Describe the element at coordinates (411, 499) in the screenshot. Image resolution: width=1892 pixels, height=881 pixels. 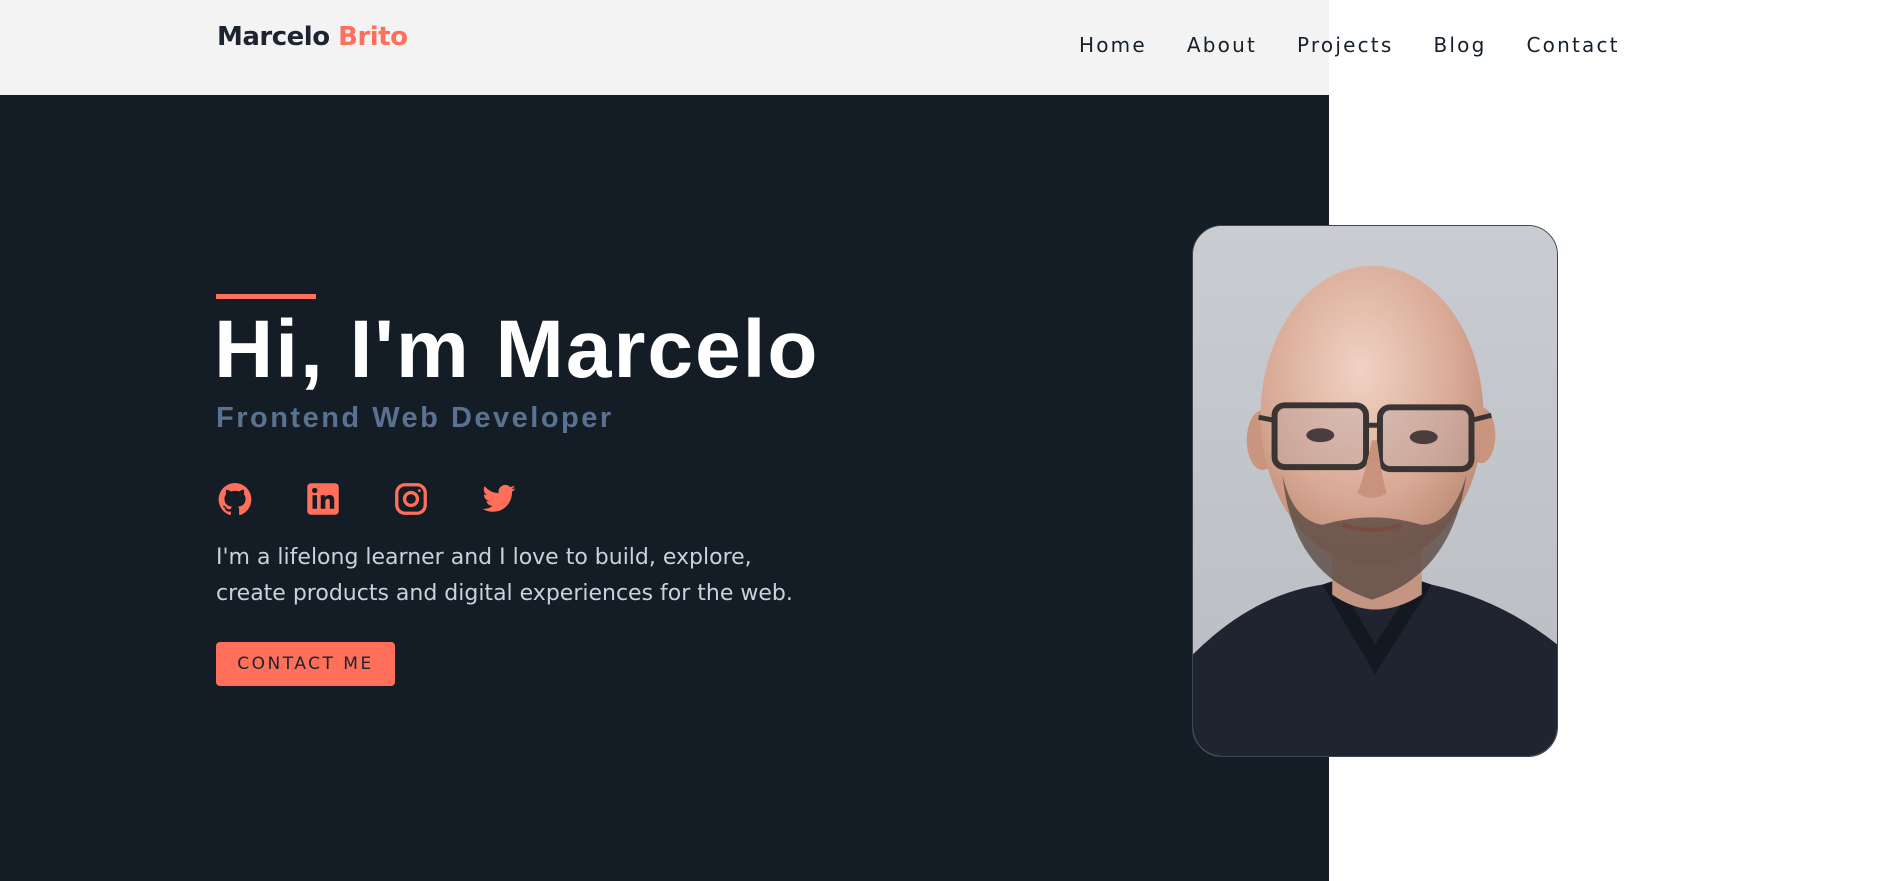
I see `instagram-icon` at that location.